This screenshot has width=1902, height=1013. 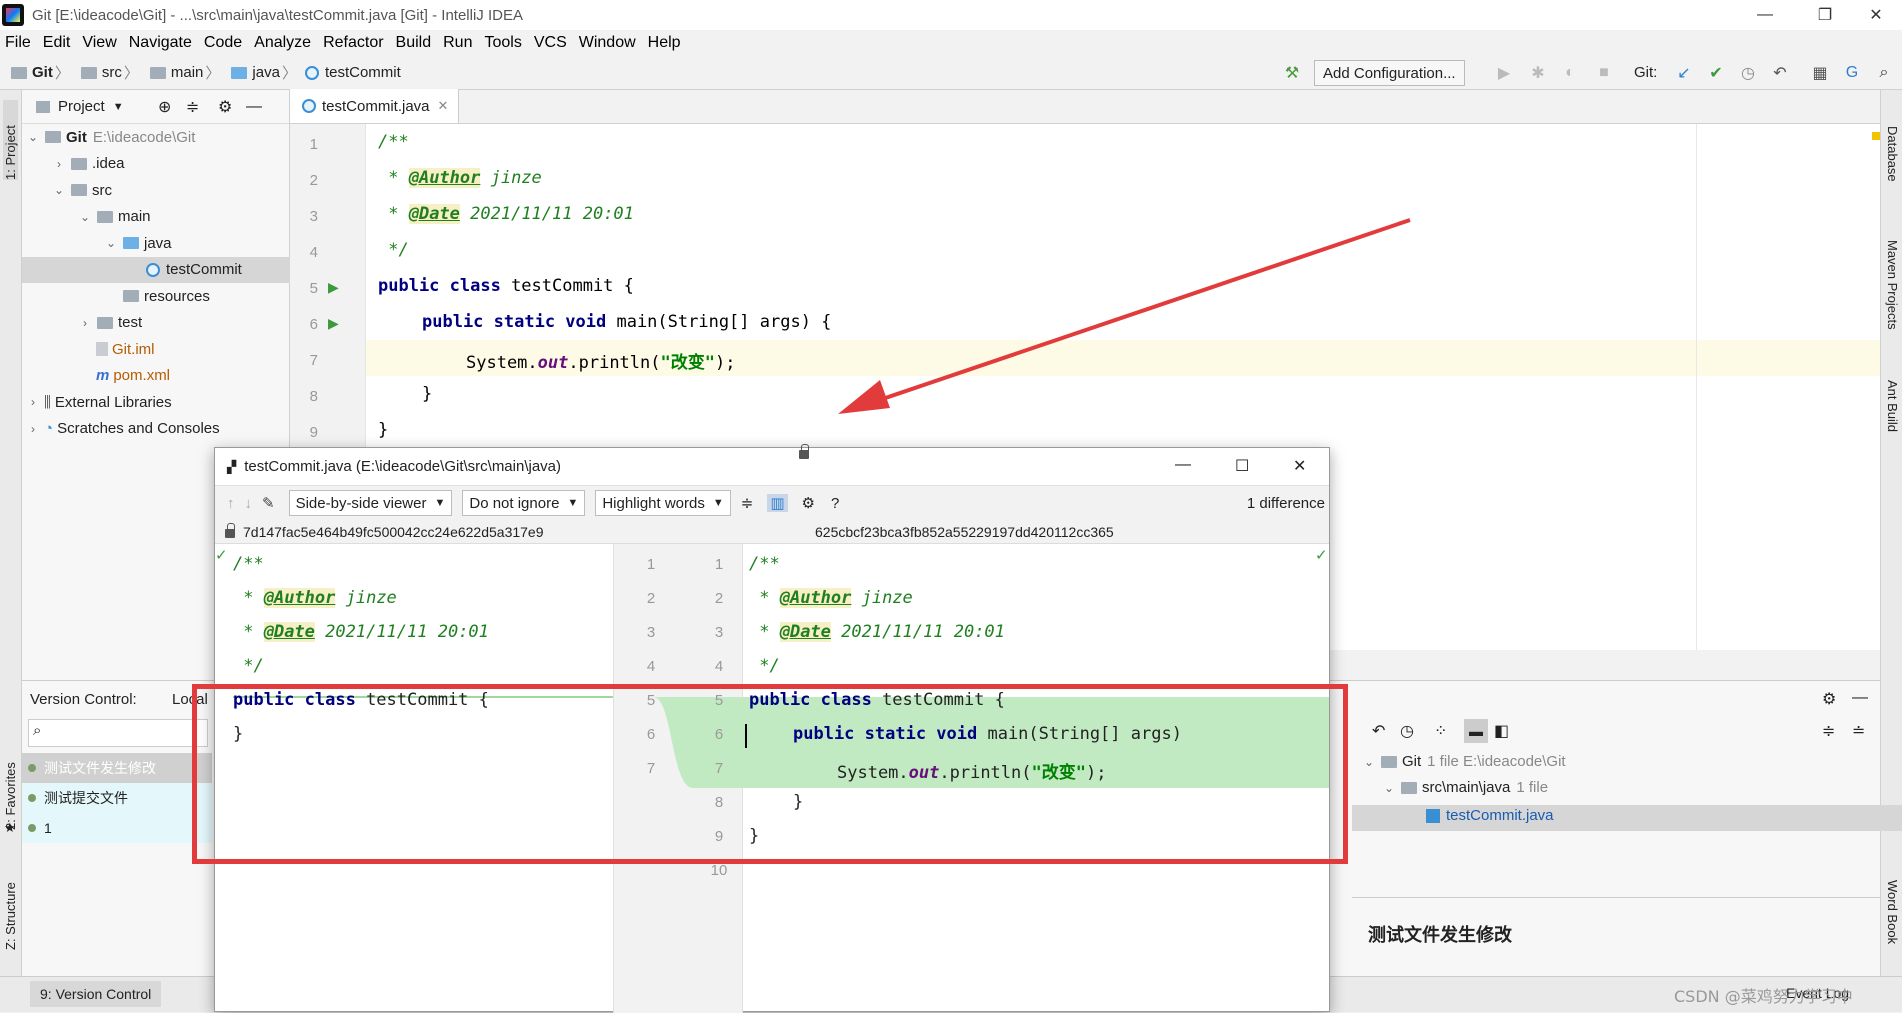 What do you see at coordinates (1570, 73) in the screenshot?
I see `coverage-icon: ◐` at bounding box center [1570, 73].